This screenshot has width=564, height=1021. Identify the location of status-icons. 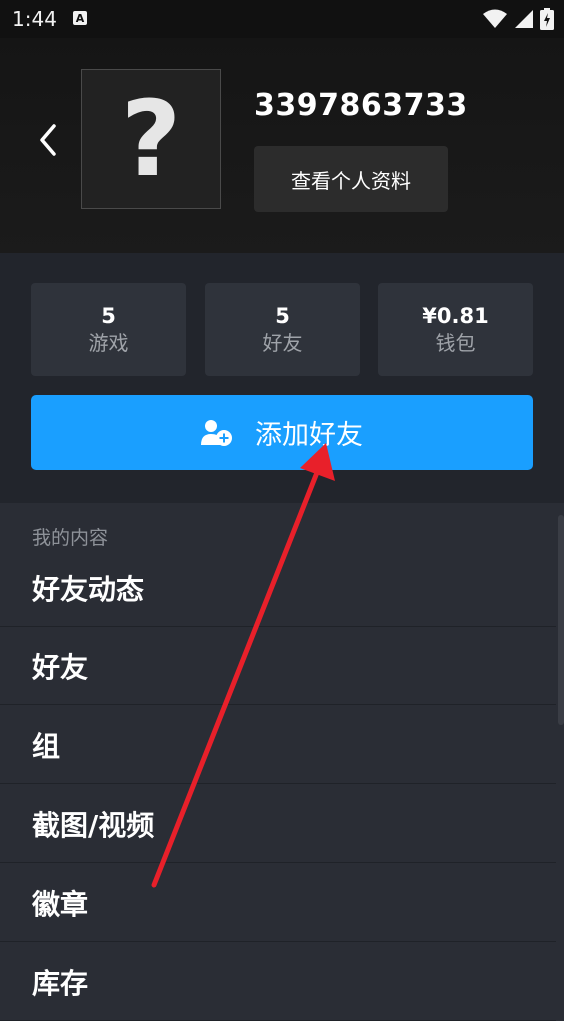
(518, 19).